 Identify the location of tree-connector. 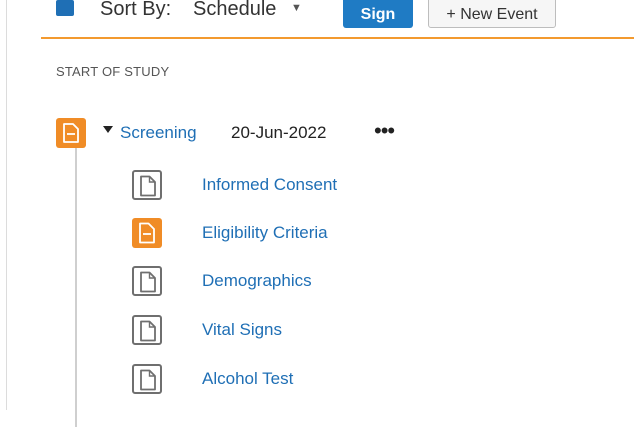
(76, 282).